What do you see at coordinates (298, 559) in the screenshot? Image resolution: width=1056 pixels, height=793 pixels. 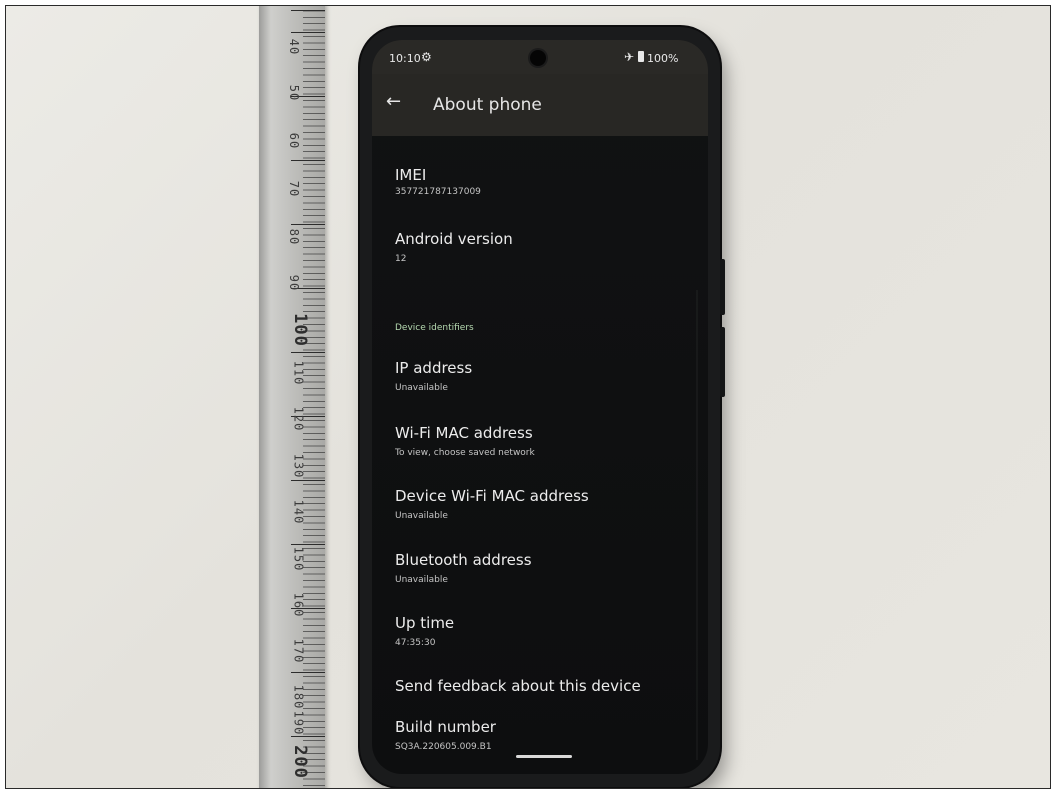 I see `ruler-label: 150` at bounding box center [298, 559].